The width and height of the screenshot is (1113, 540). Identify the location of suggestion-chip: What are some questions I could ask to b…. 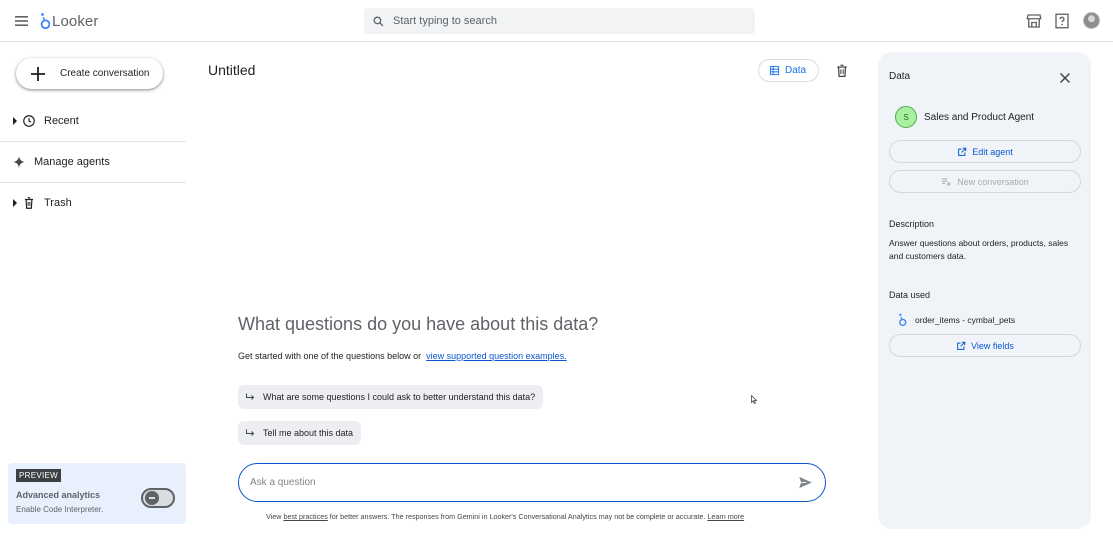
(391, 397).